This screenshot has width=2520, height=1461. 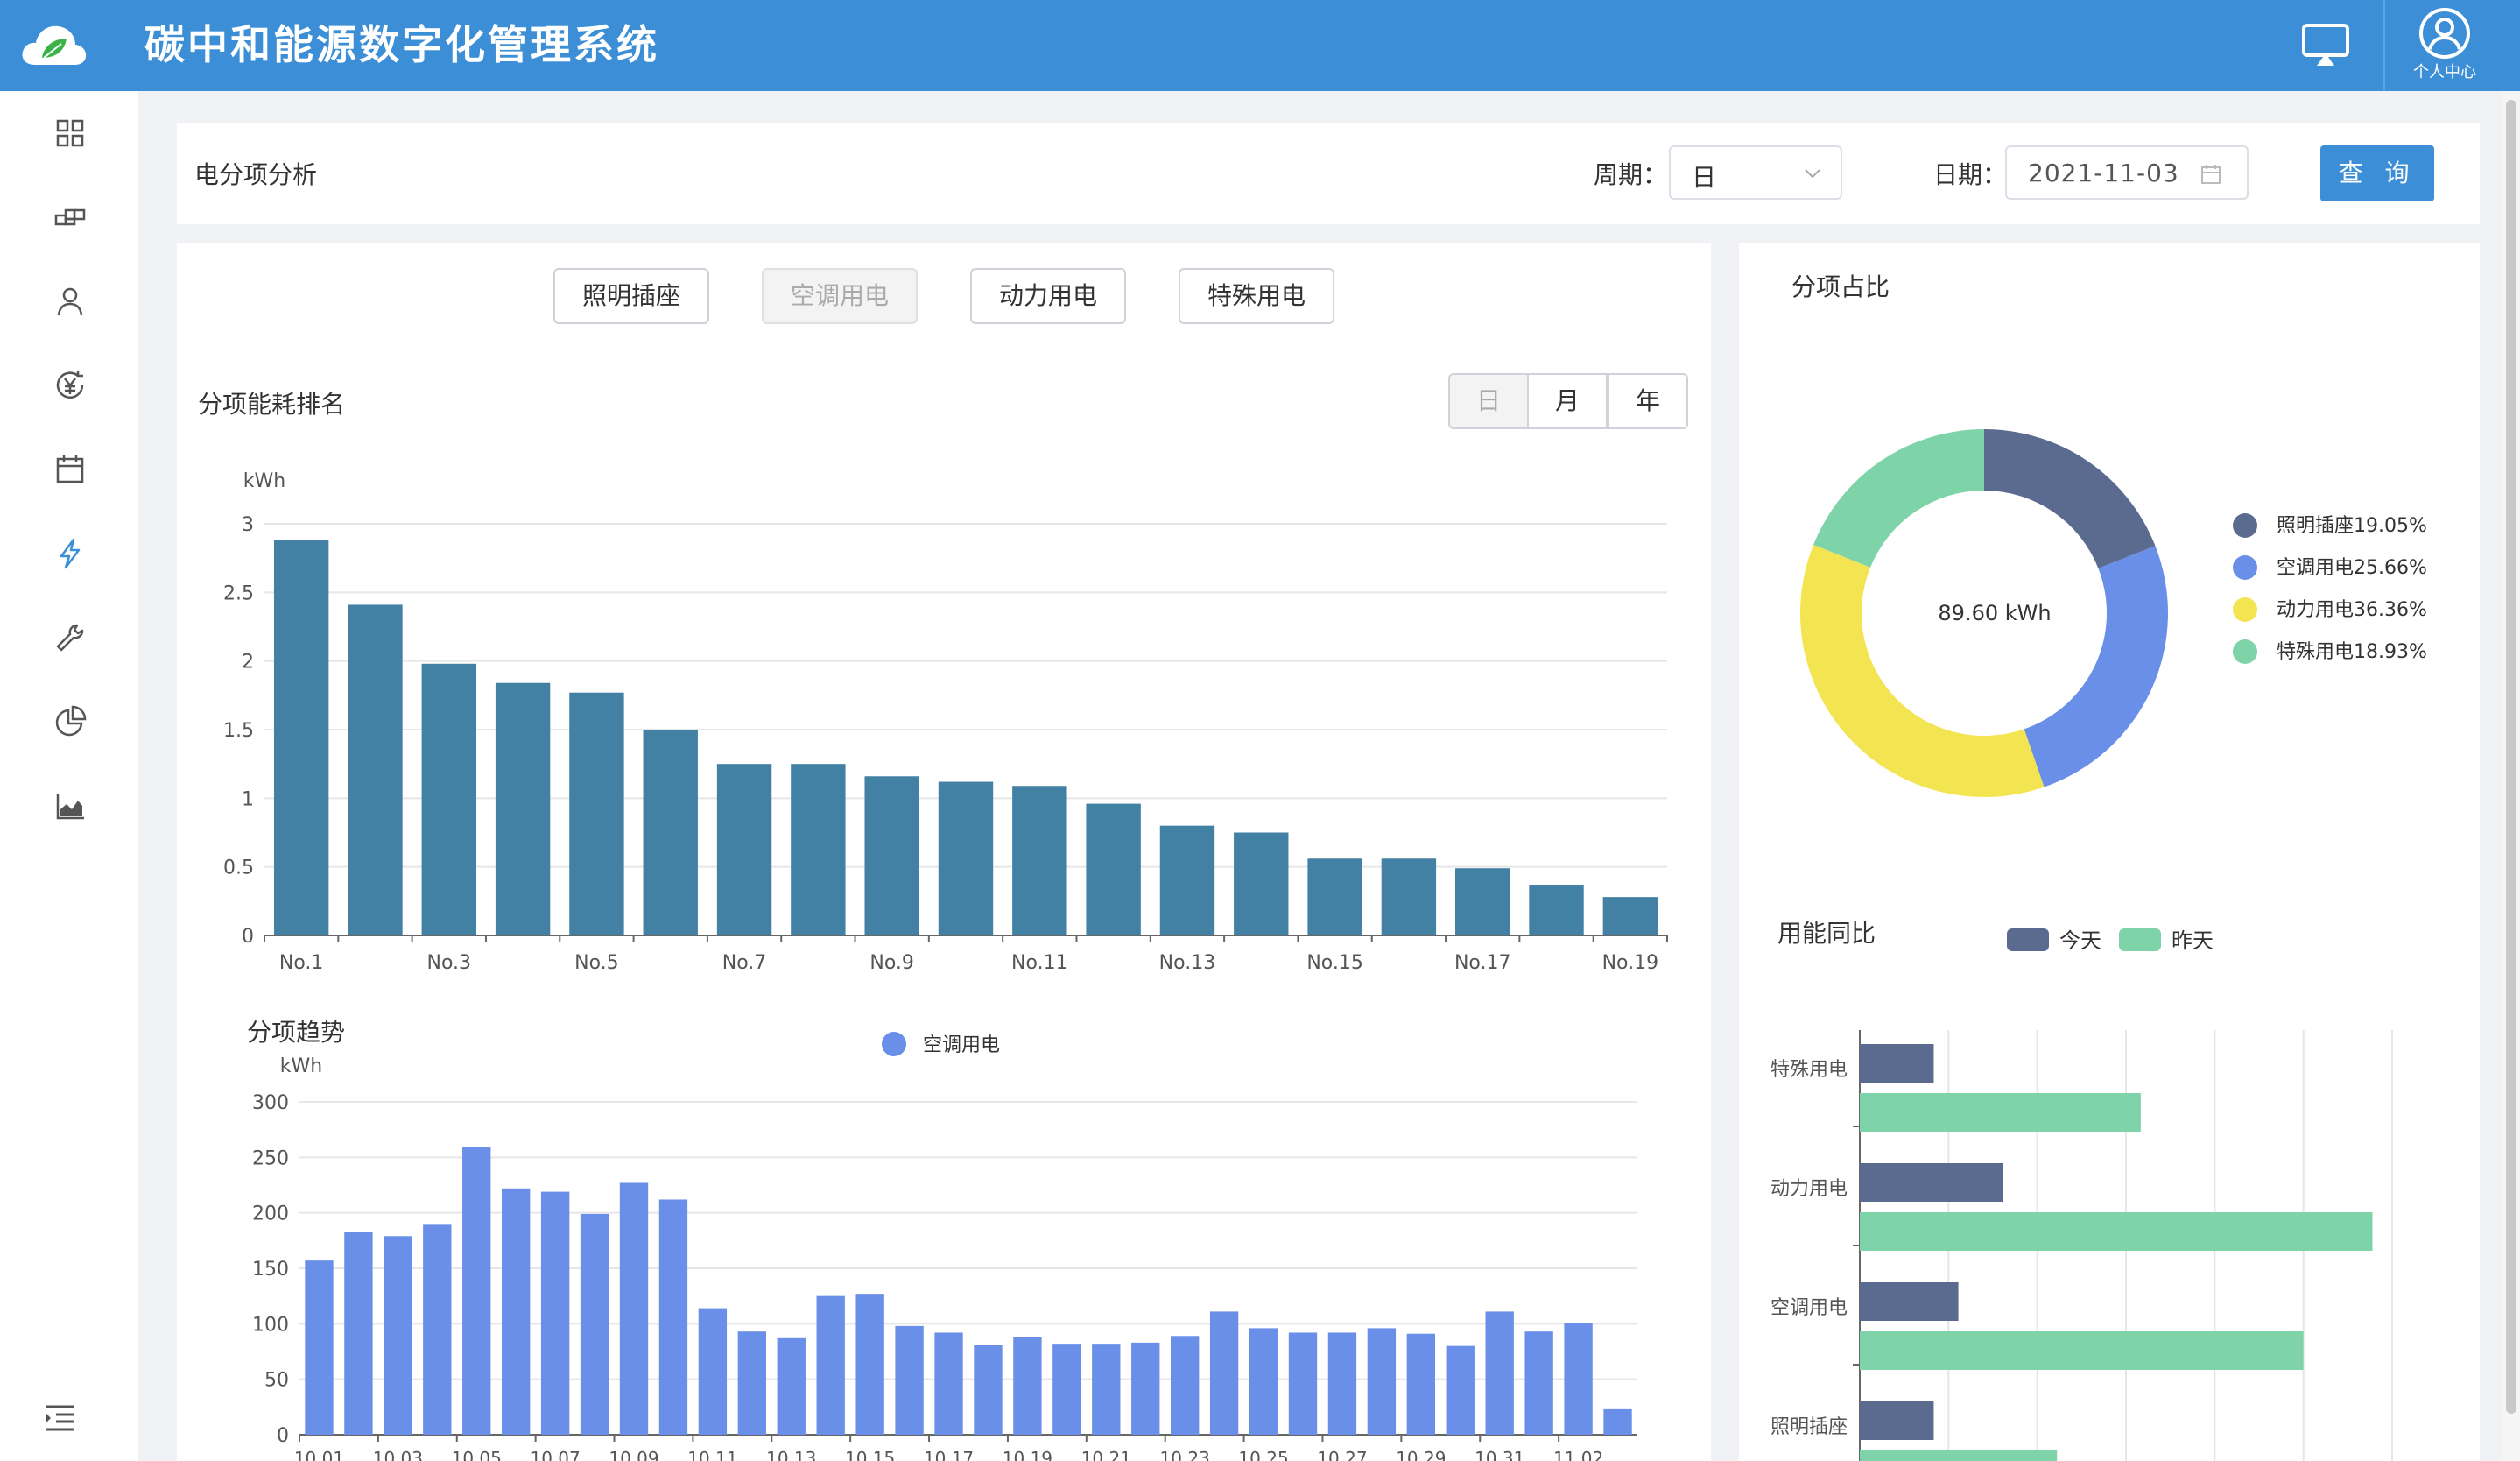 I want to click on menu-fold-icon, so click(x=60, y=1418).